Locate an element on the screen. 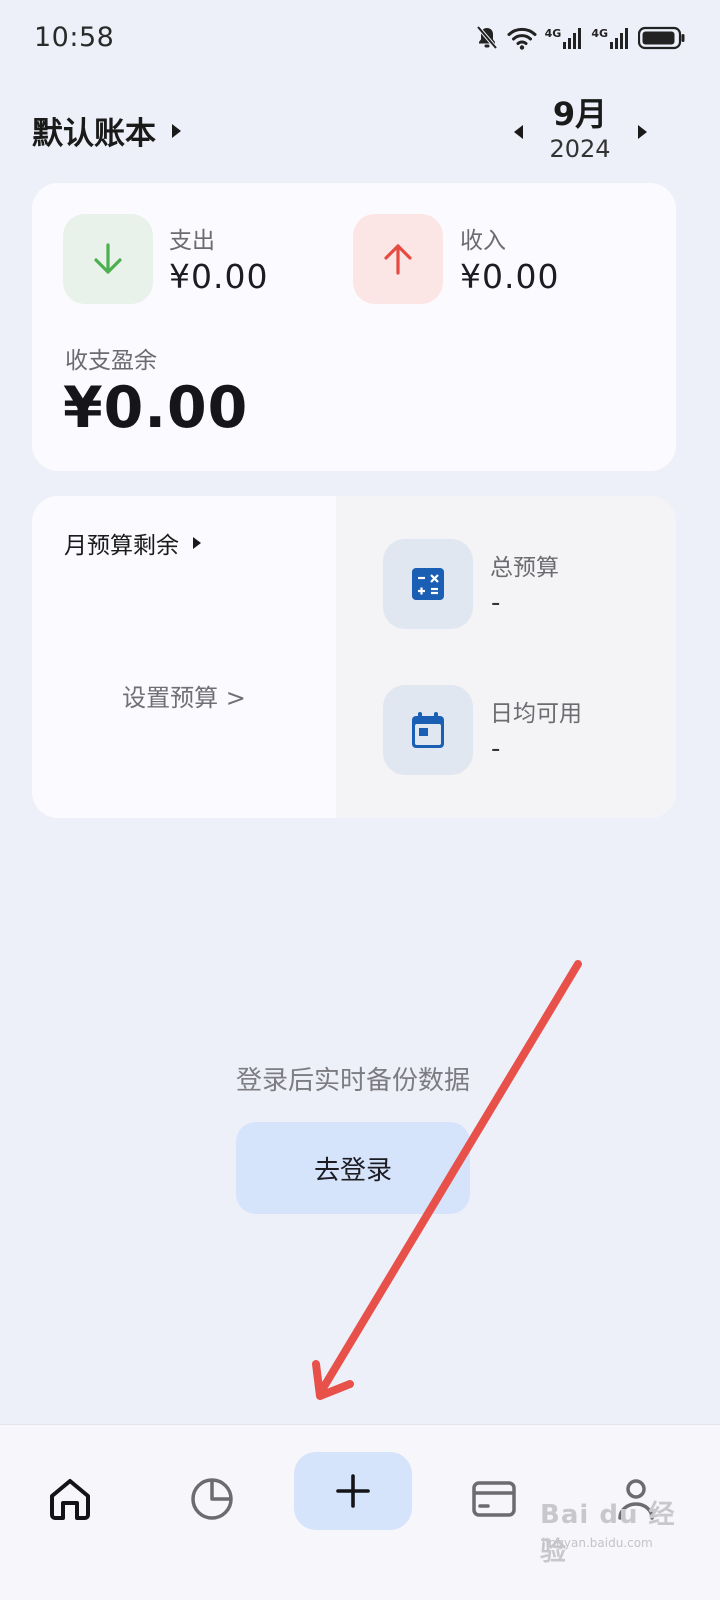 Image resolution: width=720 pixels, height=1600 pixels. daily-available-label: 日均可用 is located at coordinates (536, 714).